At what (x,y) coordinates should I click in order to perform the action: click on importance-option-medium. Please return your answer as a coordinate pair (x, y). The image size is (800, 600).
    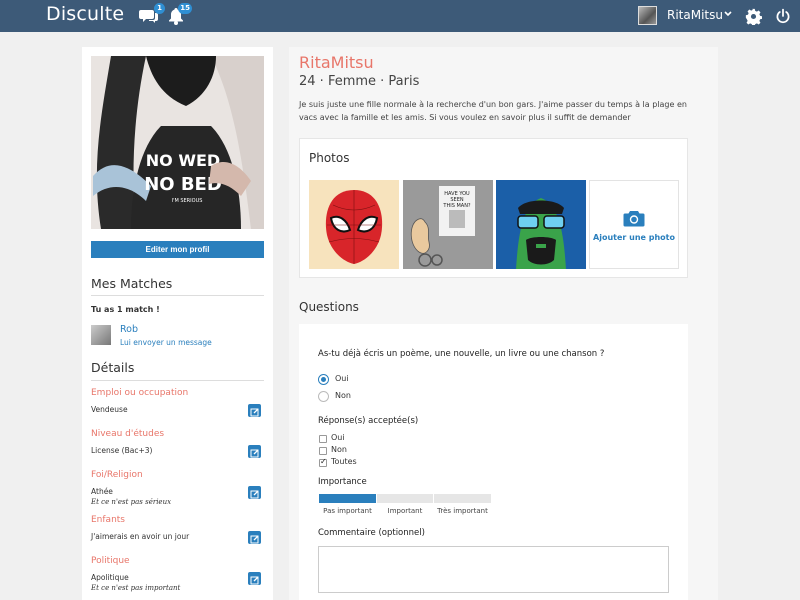
    Looking at the image, I should click on (405, 498).